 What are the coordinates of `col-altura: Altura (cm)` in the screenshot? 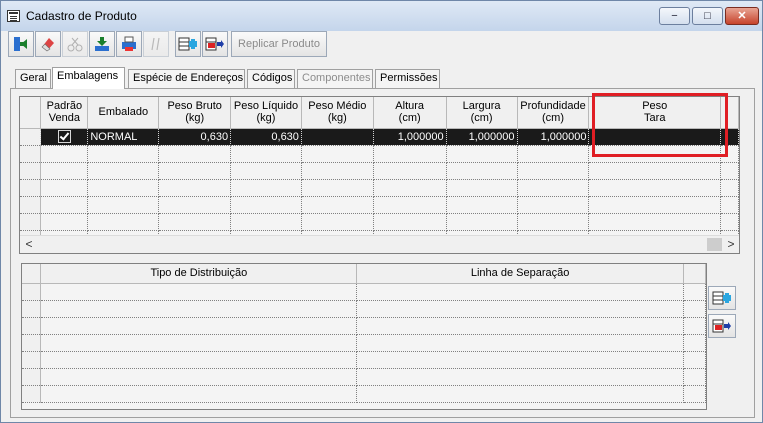 It's located at (410, 113).